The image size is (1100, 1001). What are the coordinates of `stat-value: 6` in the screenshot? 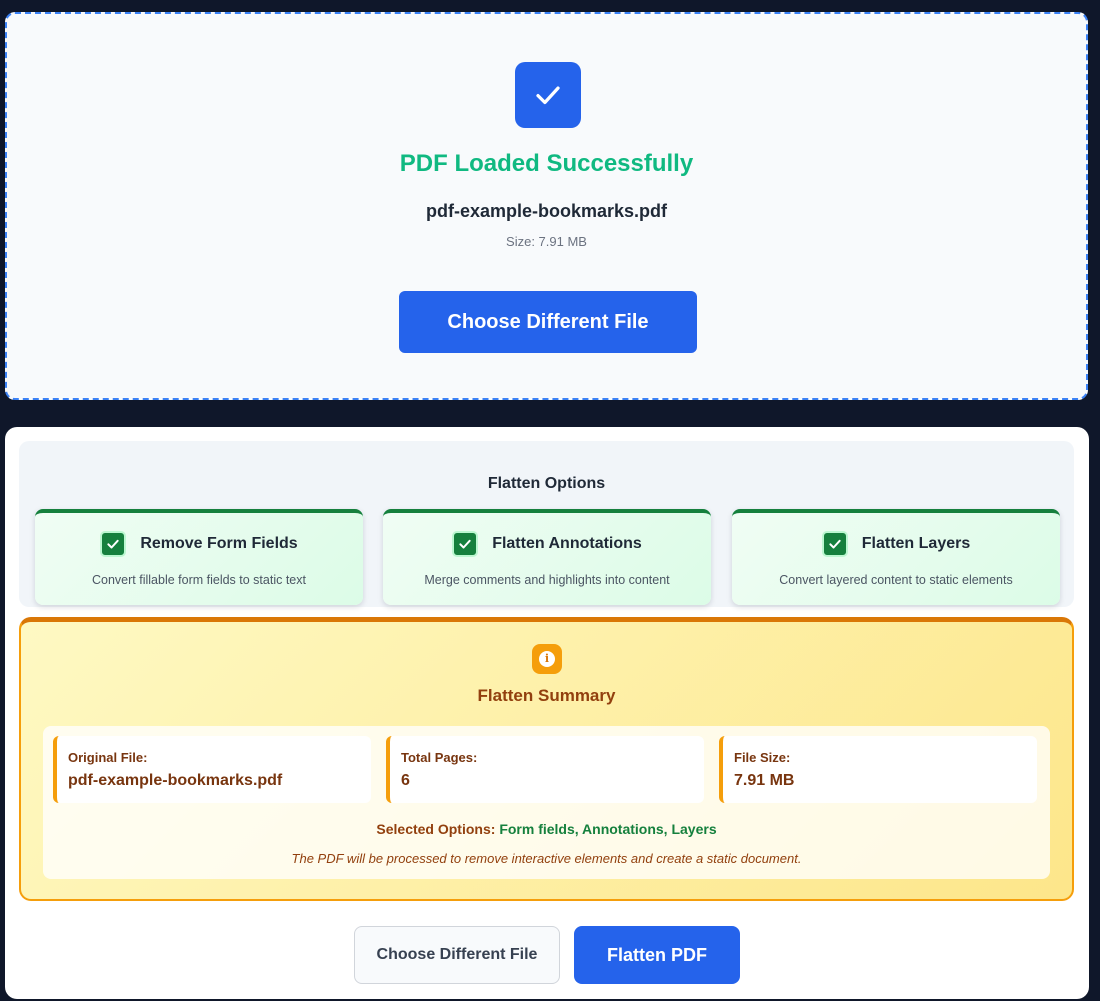 It's located at (405, 780).